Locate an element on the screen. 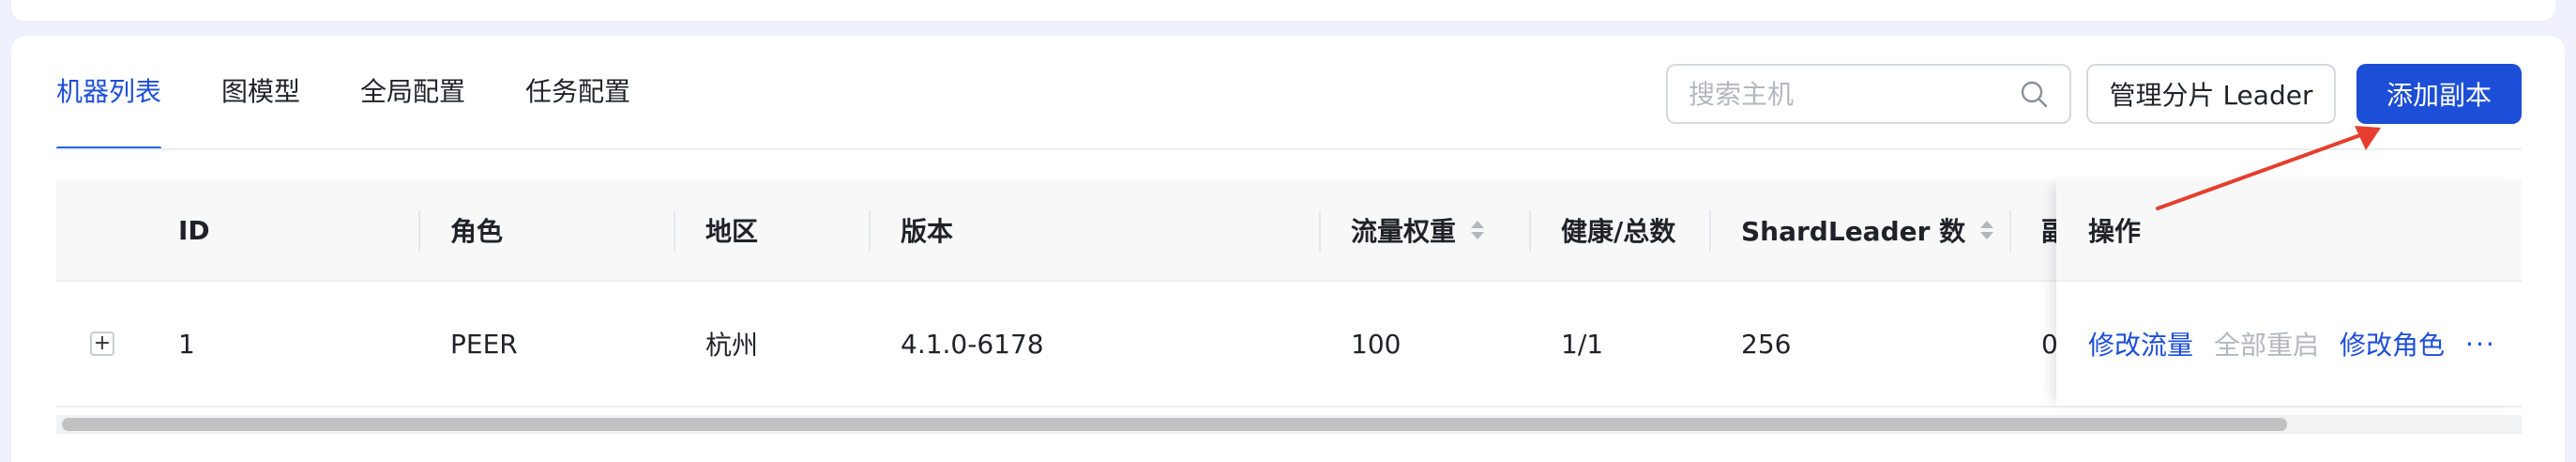 This screenshot has width=2576, height=462. search-box is located at coordinates (1868, 94).